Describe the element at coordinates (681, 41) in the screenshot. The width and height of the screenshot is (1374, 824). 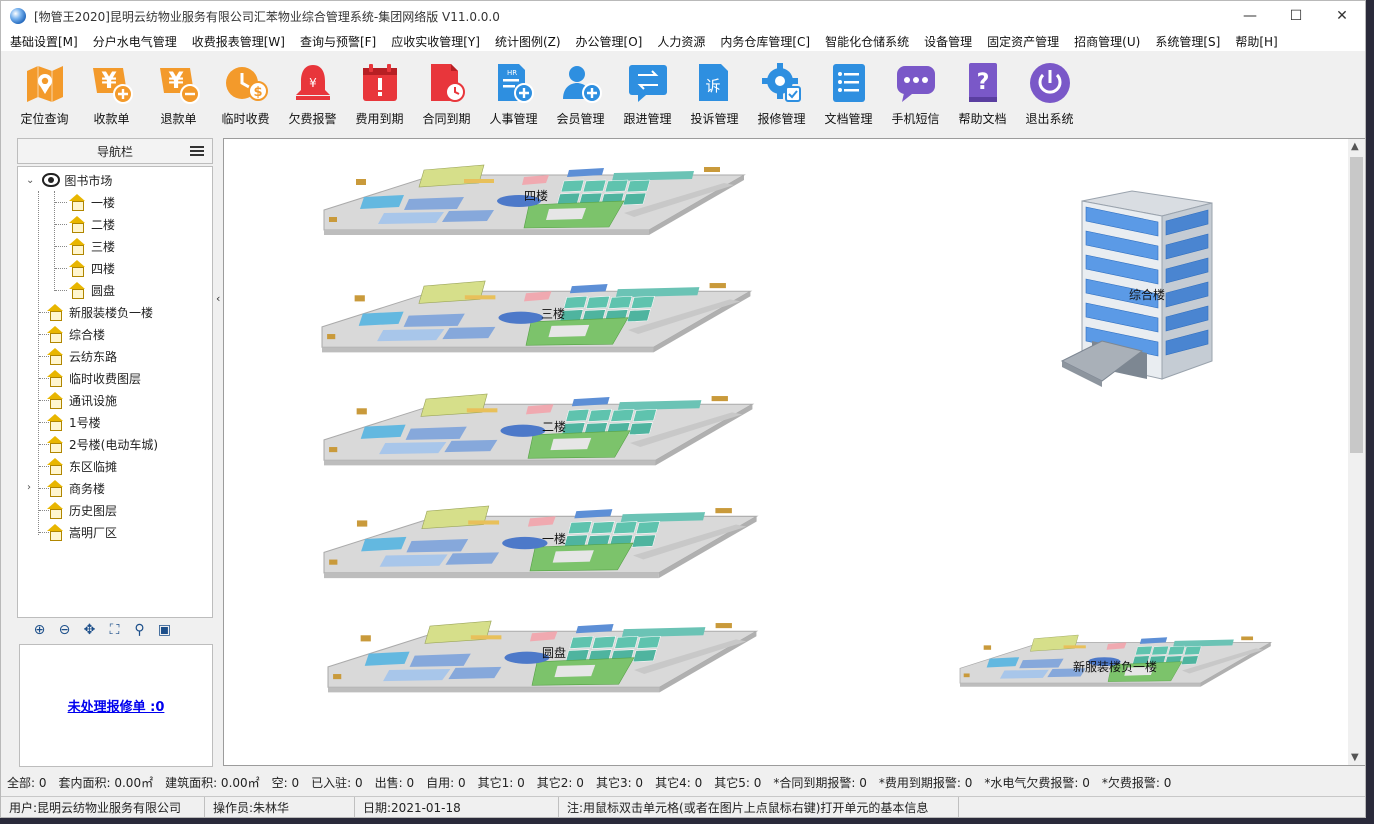
I see `menu-hr: 人力资源` at that location.